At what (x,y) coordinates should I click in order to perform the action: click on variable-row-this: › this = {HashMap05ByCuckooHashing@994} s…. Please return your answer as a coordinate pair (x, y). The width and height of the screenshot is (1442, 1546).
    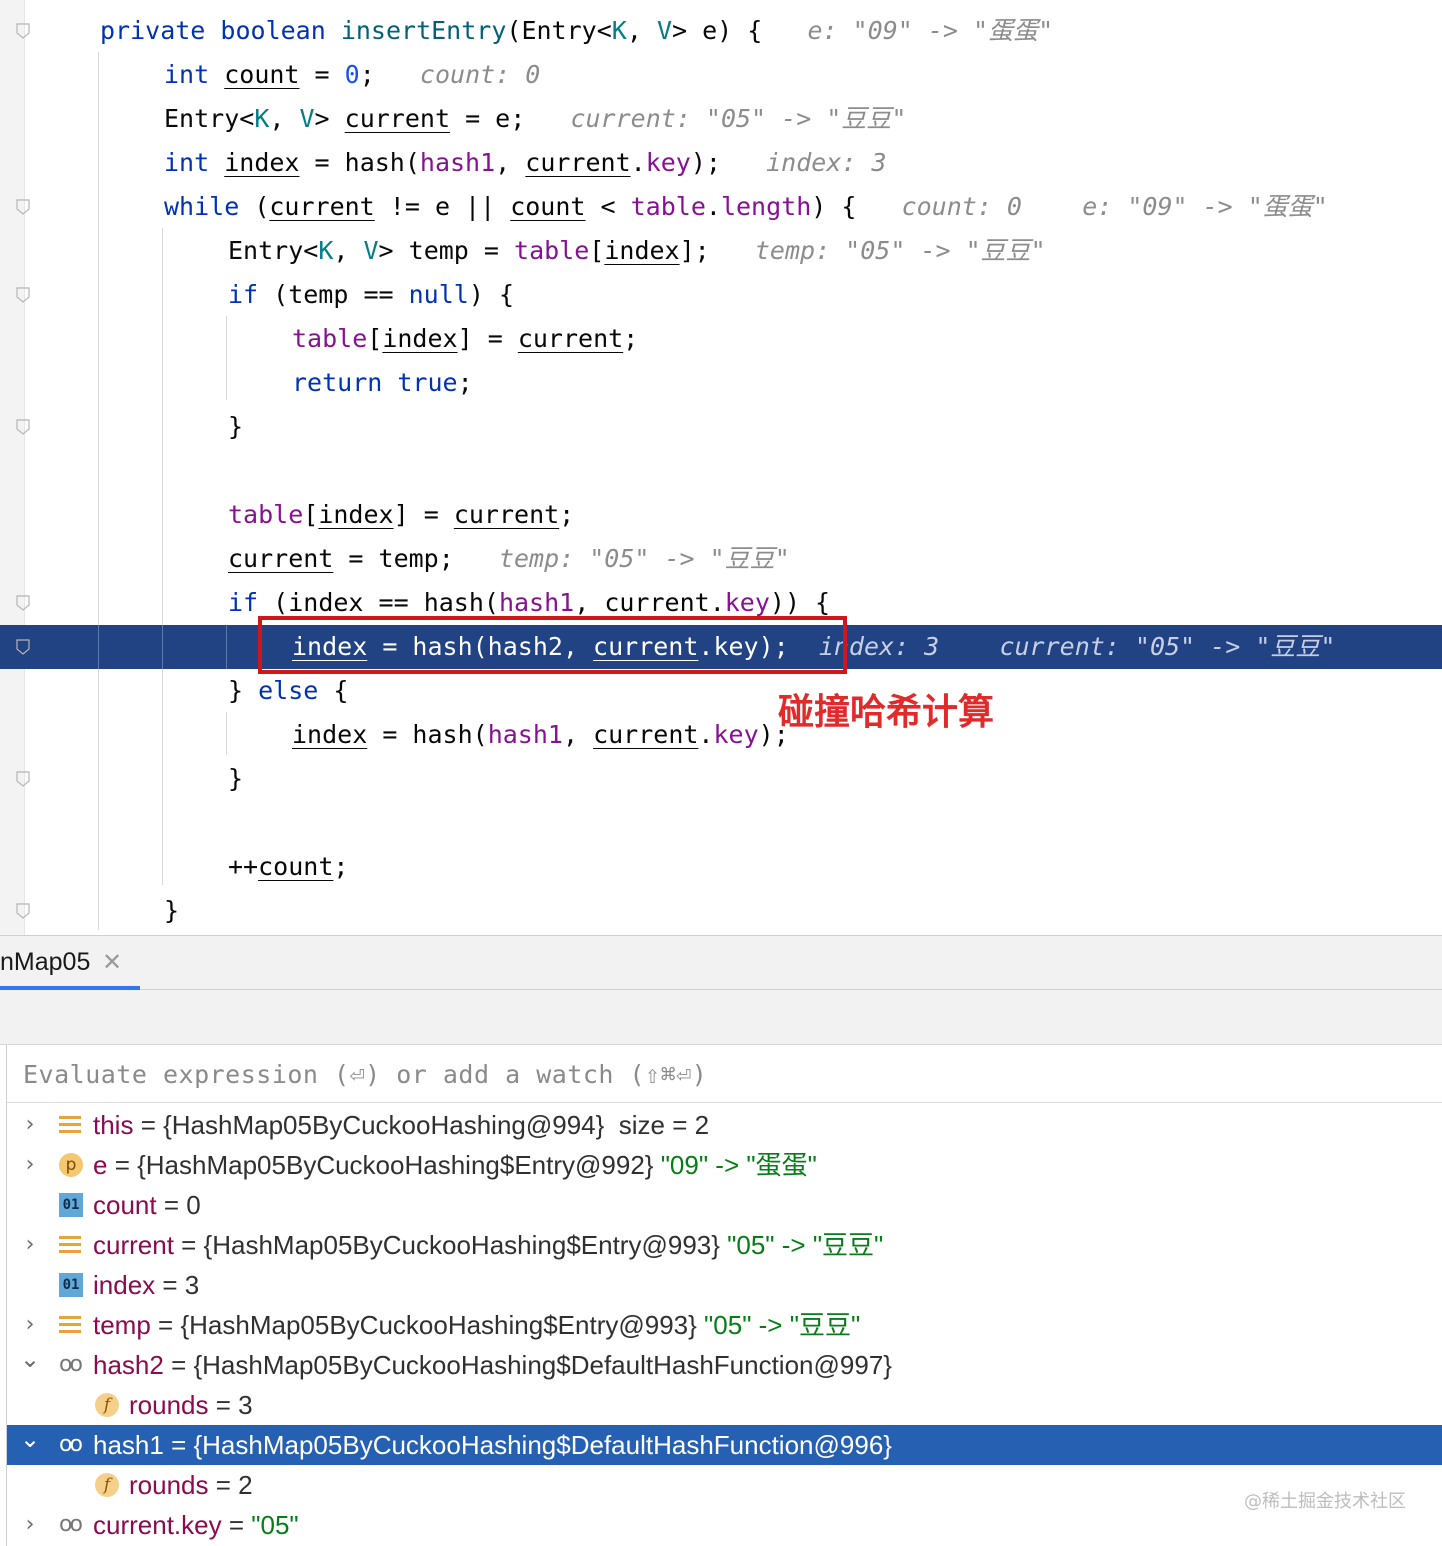
    Looking at the image, I should click on (724, 1125).